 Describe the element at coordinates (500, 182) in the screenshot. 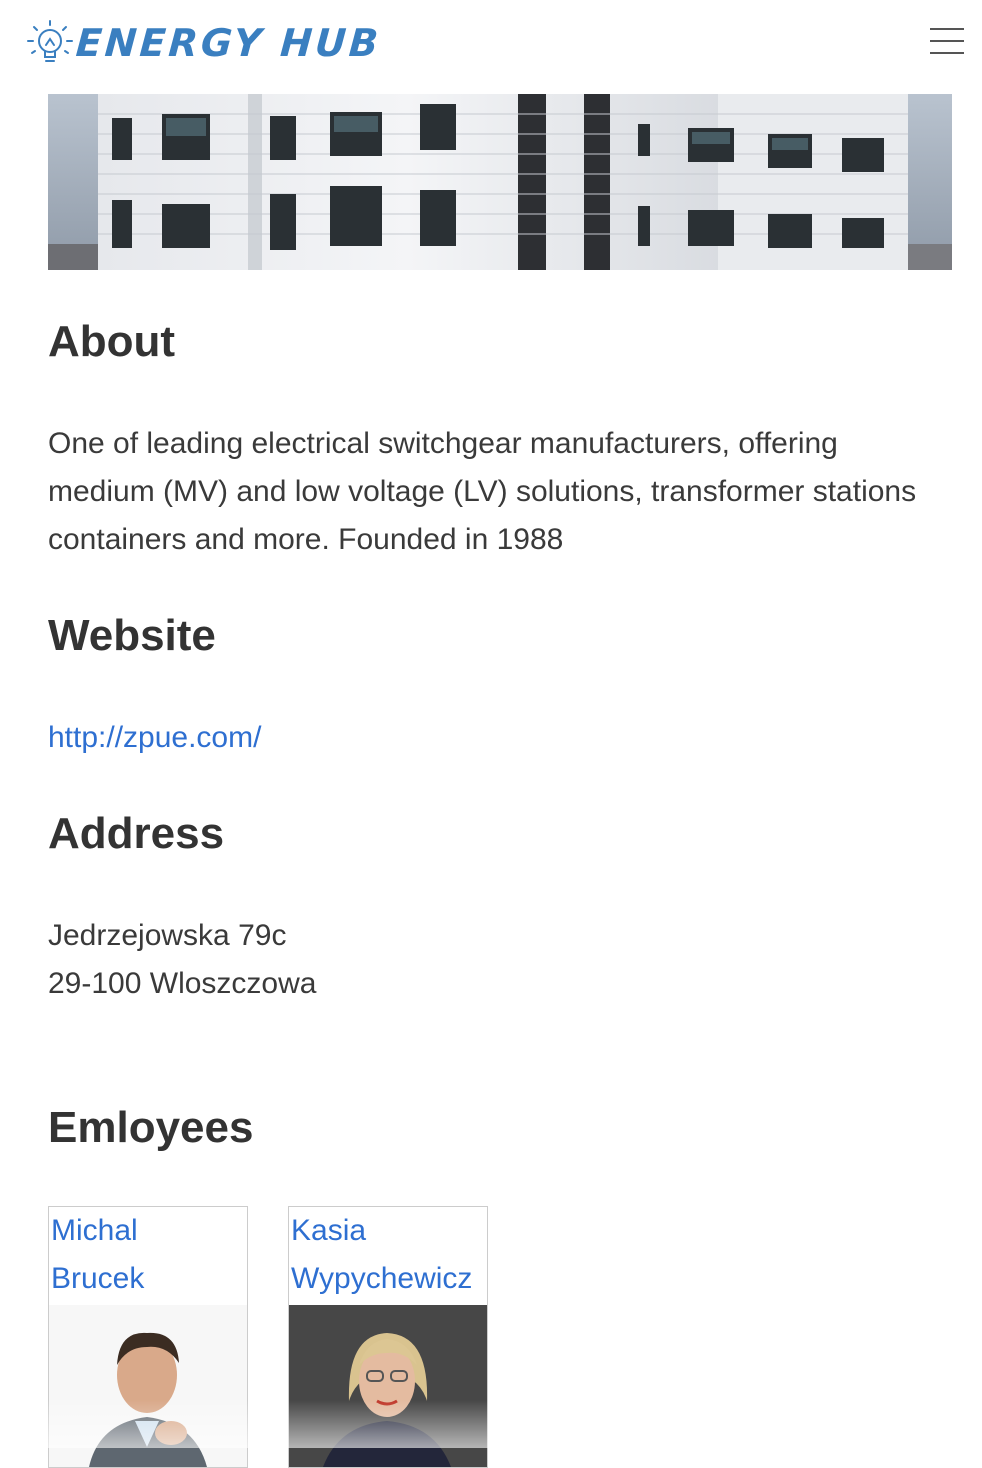

I see `hero-building-image` at that location.